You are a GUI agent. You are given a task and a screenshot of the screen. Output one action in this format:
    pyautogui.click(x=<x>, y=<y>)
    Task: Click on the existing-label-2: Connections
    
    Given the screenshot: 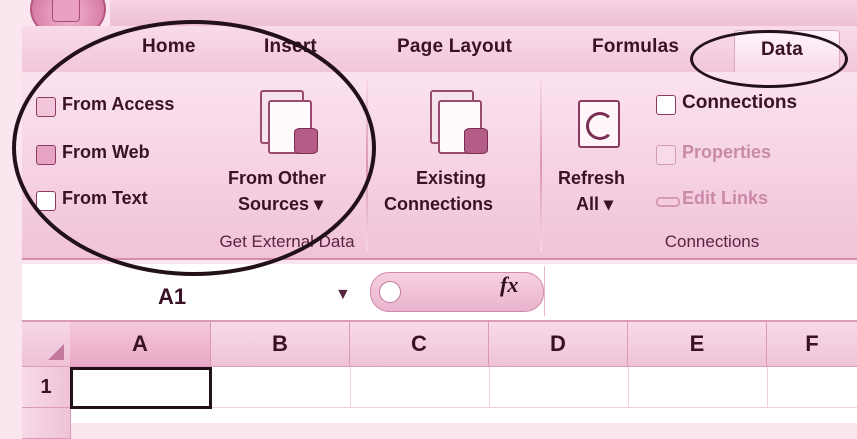 What is the action you would take?
    pyautogui.click(x=439, y=204)
    